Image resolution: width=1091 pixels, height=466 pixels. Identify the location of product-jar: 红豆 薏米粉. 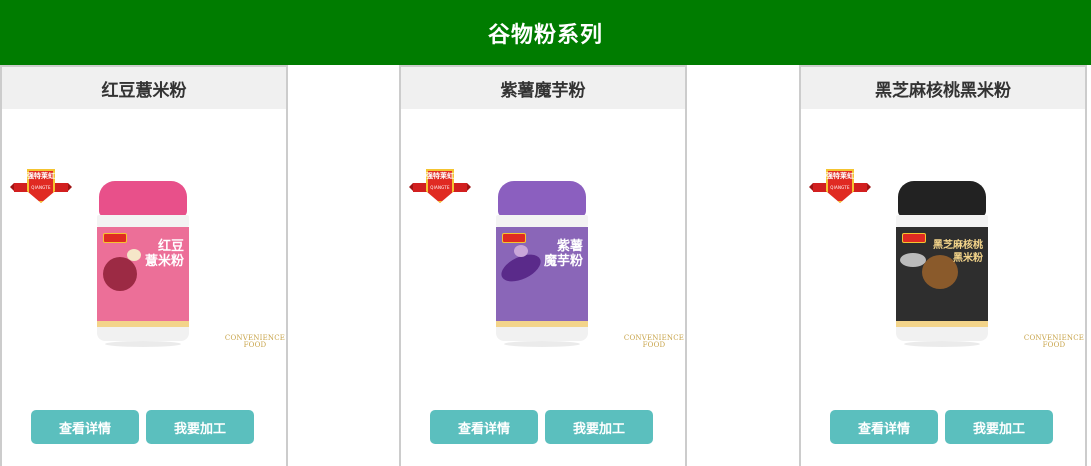
(143, 264).